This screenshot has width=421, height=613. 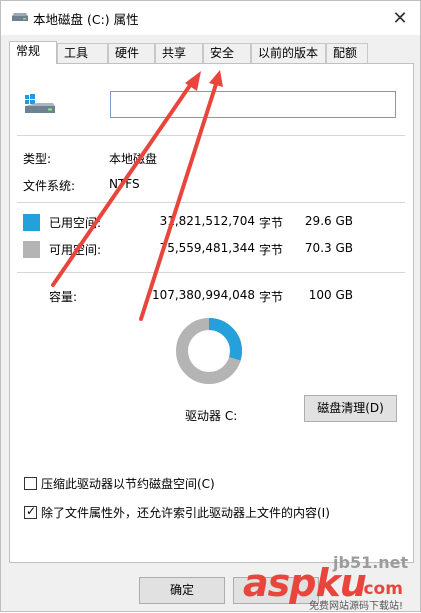 What do you see at coordinates (330, 295) in the screenshot?
I see `capacity-size: 100 GB` at bounding box center [330, 295].